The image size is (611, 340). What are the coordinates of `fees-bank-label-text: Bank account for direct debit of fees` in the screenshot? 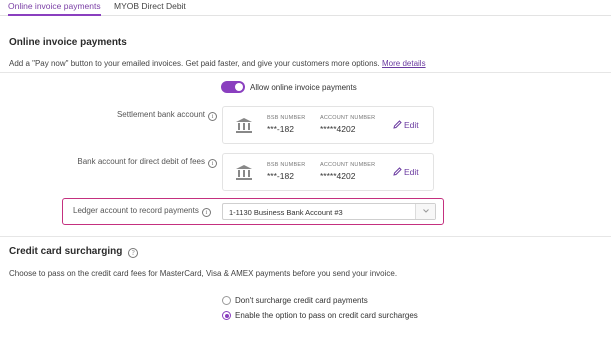 It's located at (141, 161).